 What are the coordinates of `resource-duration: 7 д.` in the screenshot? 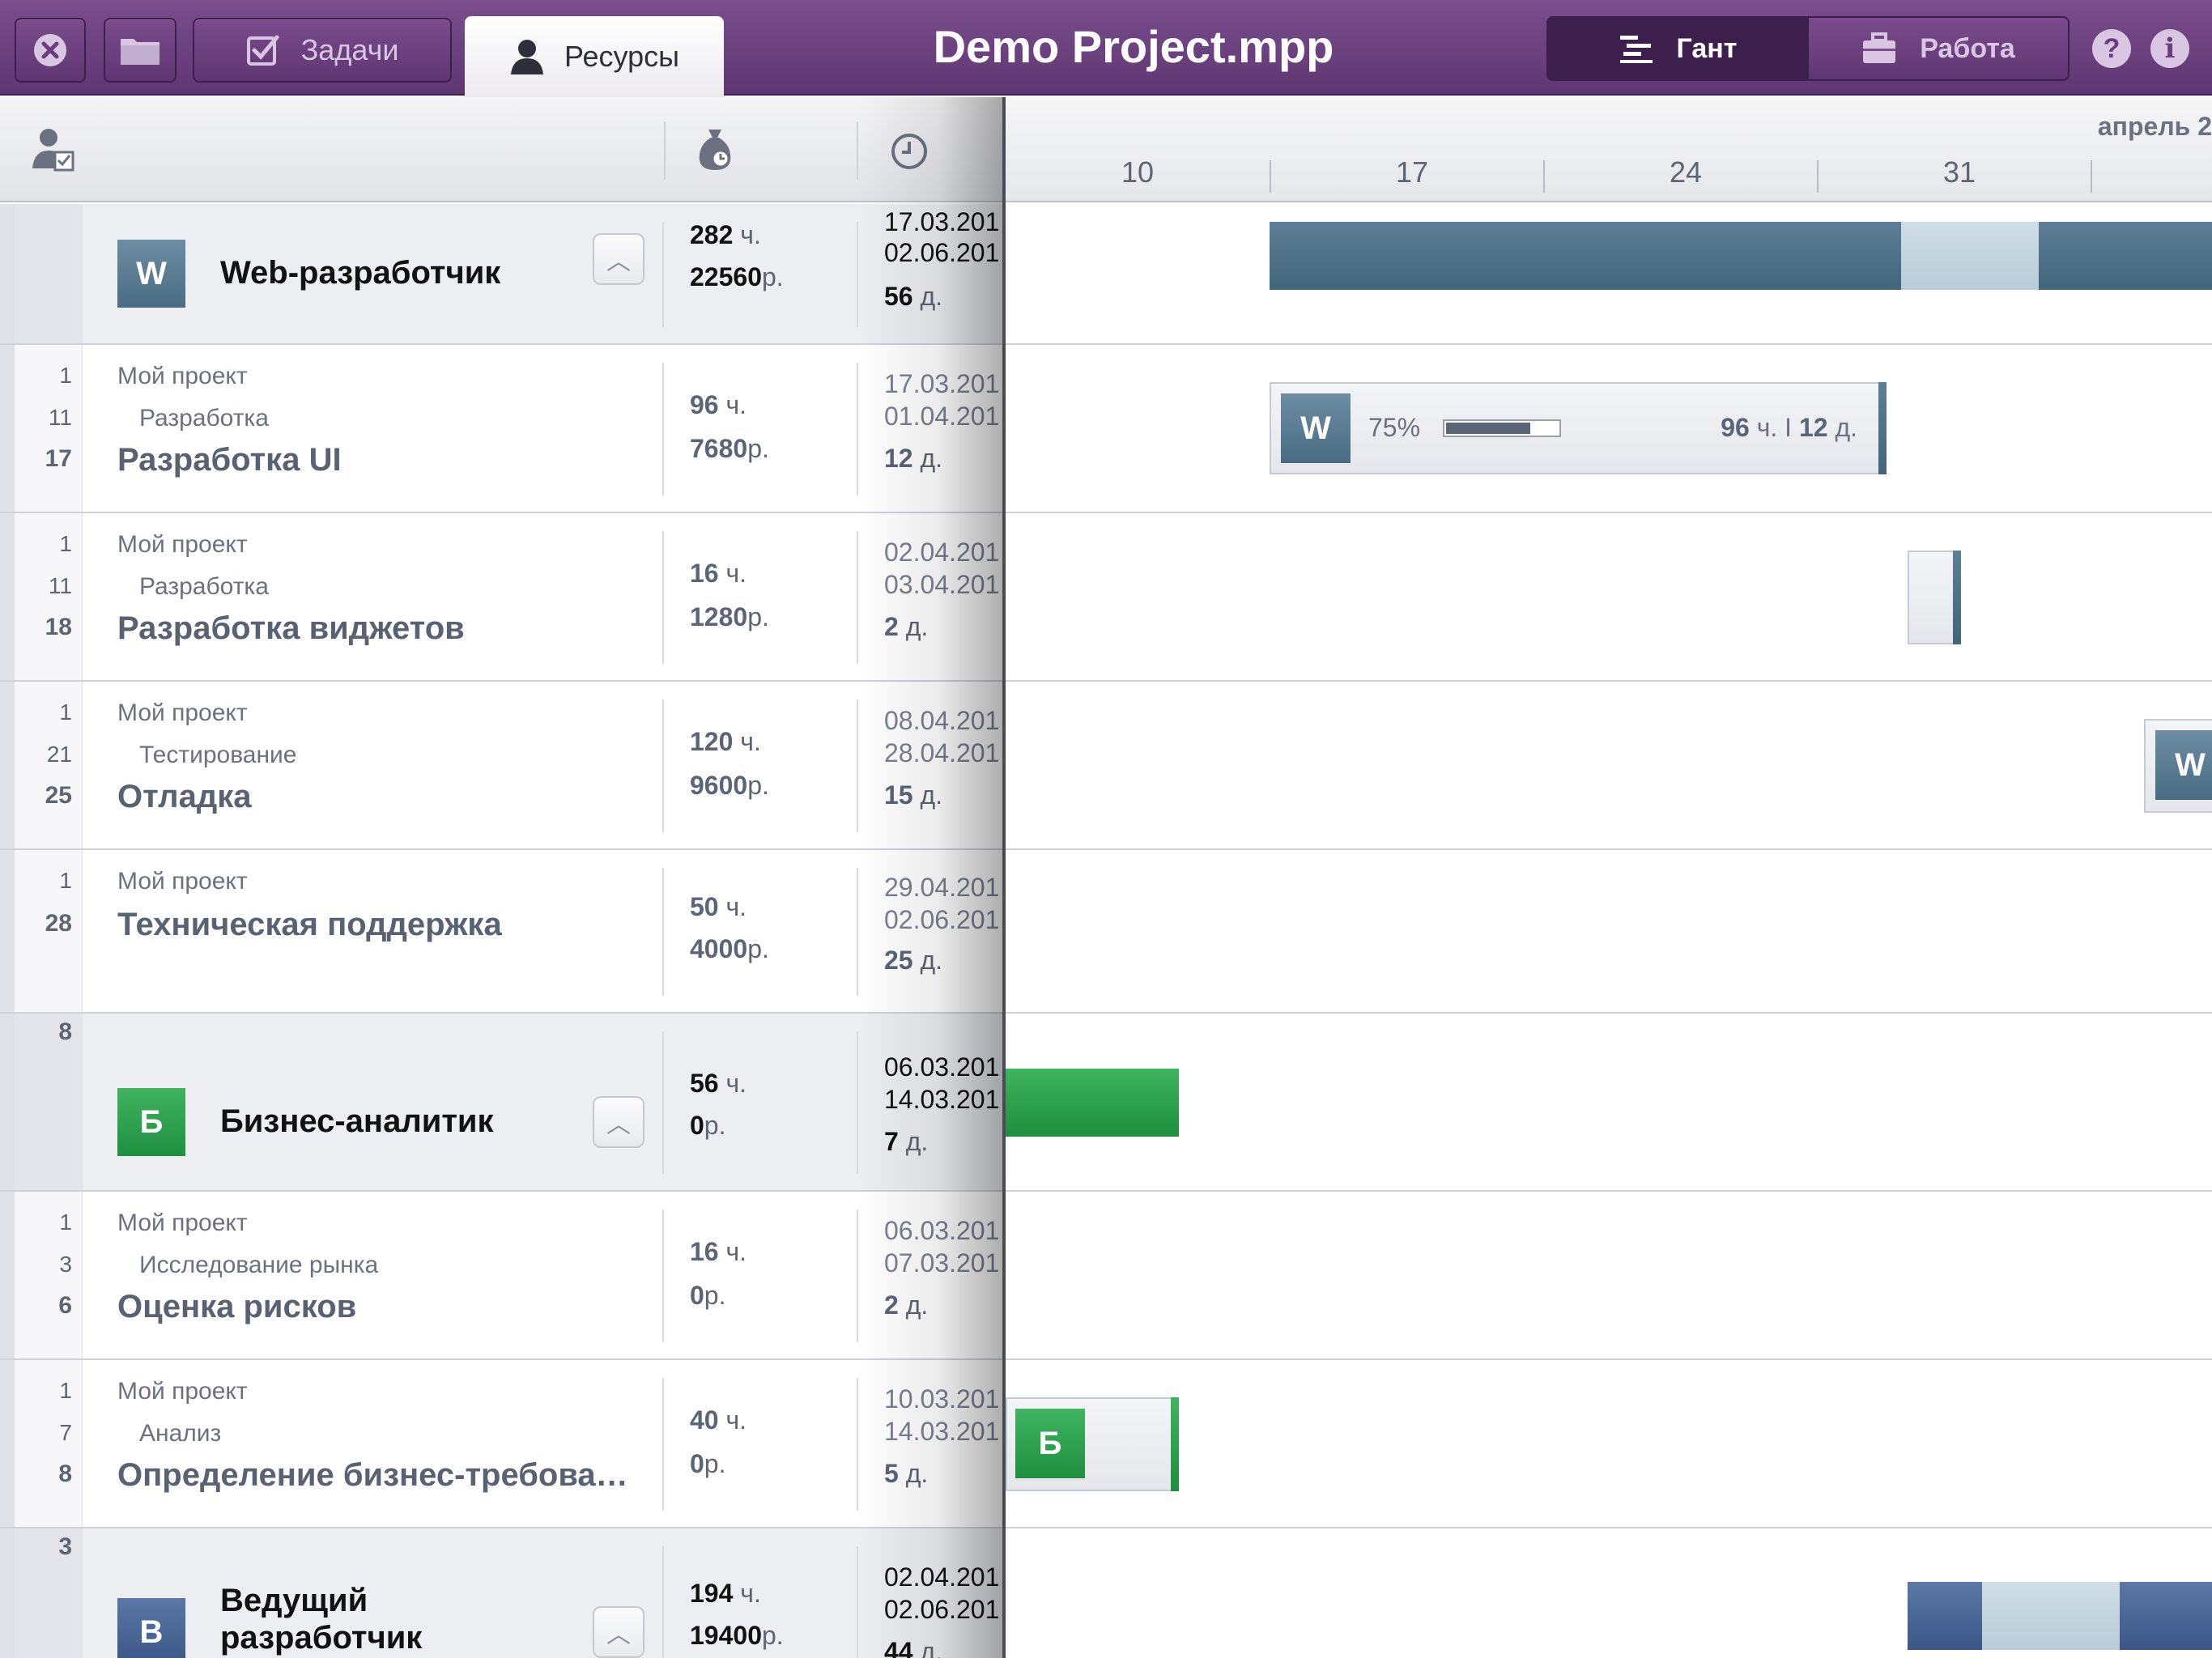 It's located at (907, 1141).